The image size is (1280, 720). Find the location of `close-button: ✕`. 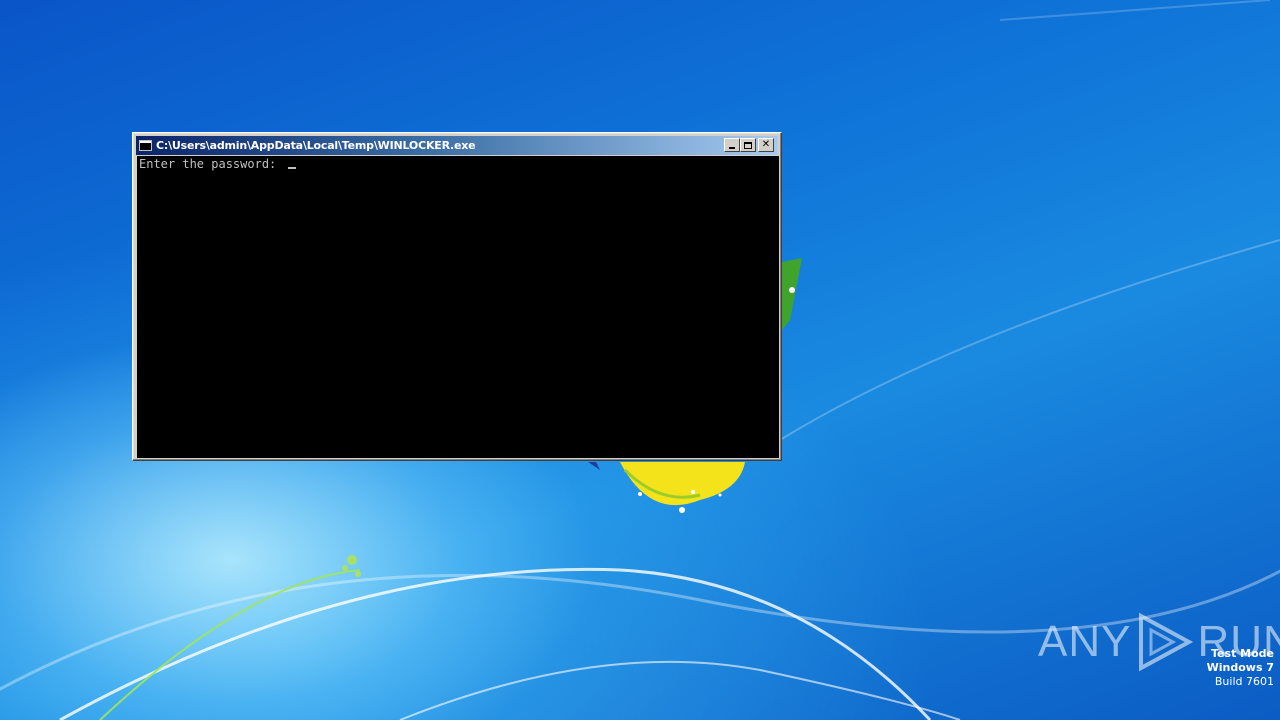

close-button: ✕ is located at coordinates (766, 145).